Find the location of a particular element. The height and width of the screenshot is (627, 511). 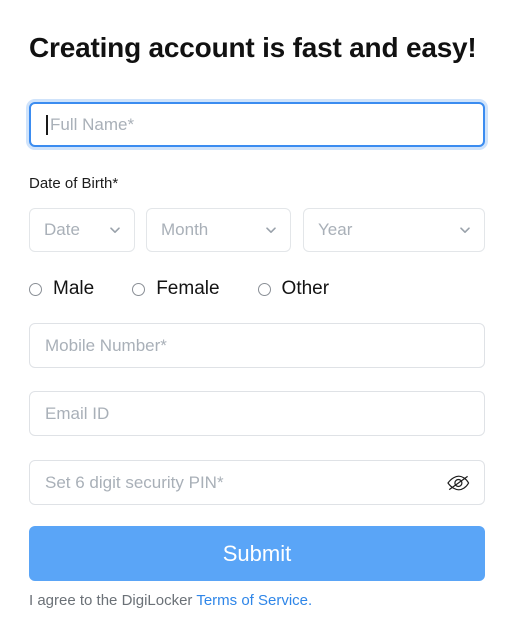

dob-month-value: Month is located at coordinates (185, 229).